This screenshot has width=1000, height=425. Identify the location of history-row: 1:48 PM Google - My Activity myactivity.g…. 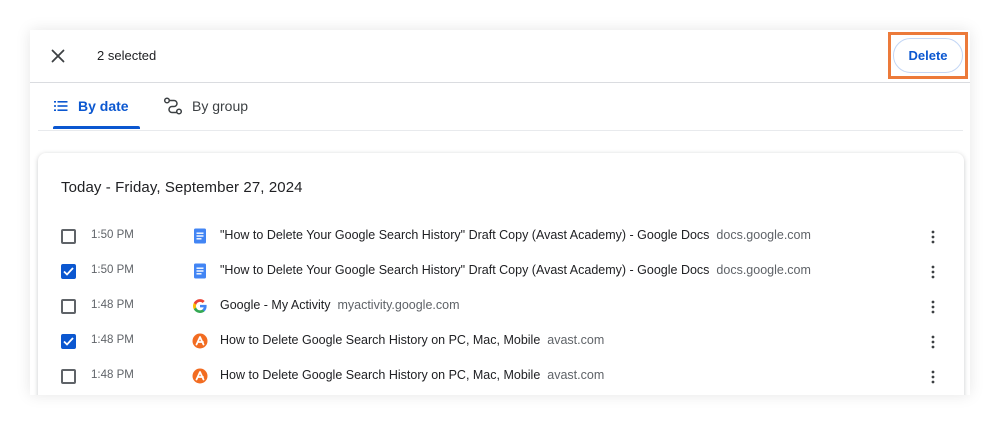
(501, 306).